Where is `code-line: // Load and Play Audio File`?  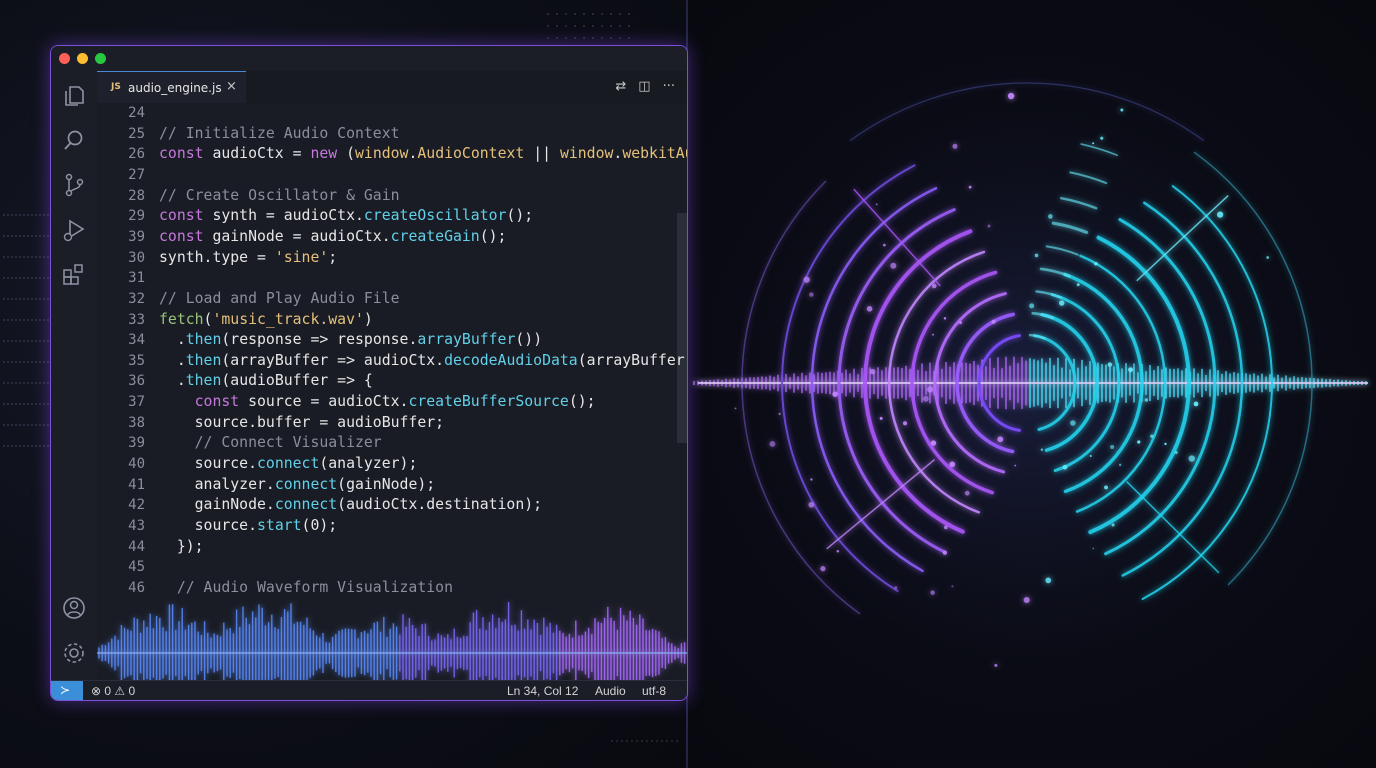 code-line: // Load and Play Audio File is located at coordinates (279, 299).